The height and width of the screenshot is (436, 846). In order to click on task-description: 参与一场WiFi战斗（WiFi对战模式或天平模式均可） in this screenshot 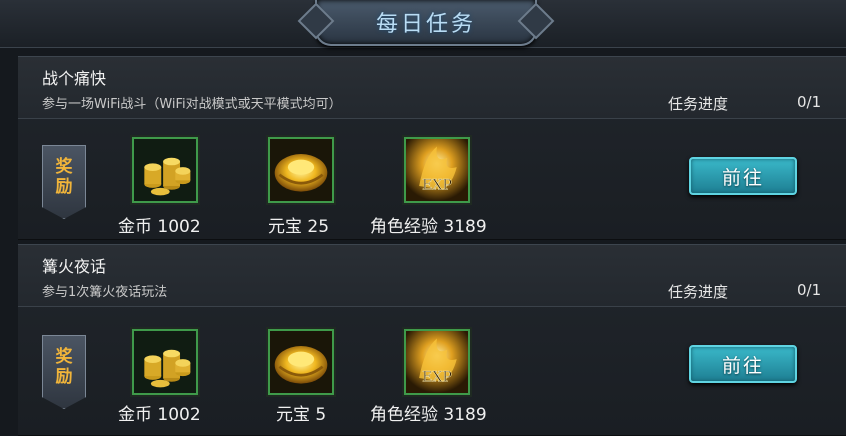, I will do `click(192, 104)`.